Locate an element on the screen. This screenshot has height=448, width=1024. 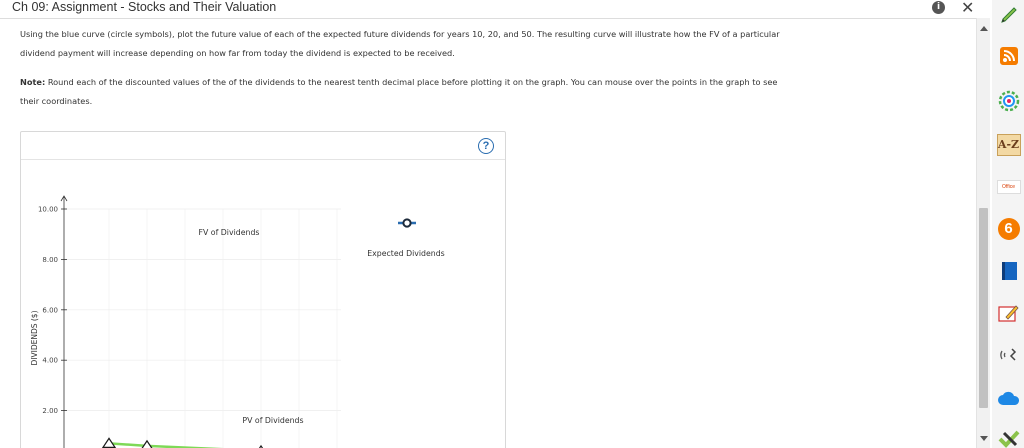
a-z-label: A-Z is located at coordinates (1008, 144).